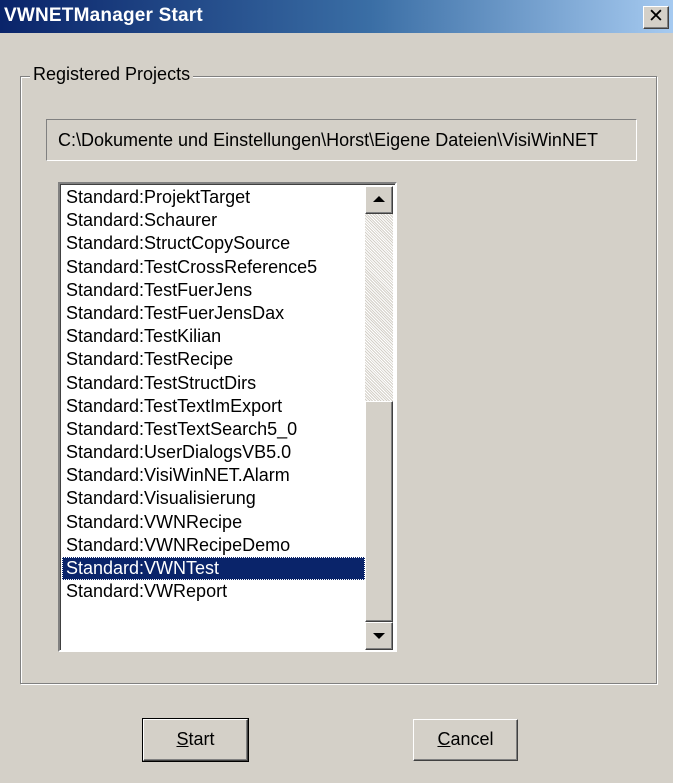 This screenshot has height=783, width=673. Describe the element at coordinates (213, 383) in the screenshot. I see `list-item: Standard:TestStructDirs` at that location.